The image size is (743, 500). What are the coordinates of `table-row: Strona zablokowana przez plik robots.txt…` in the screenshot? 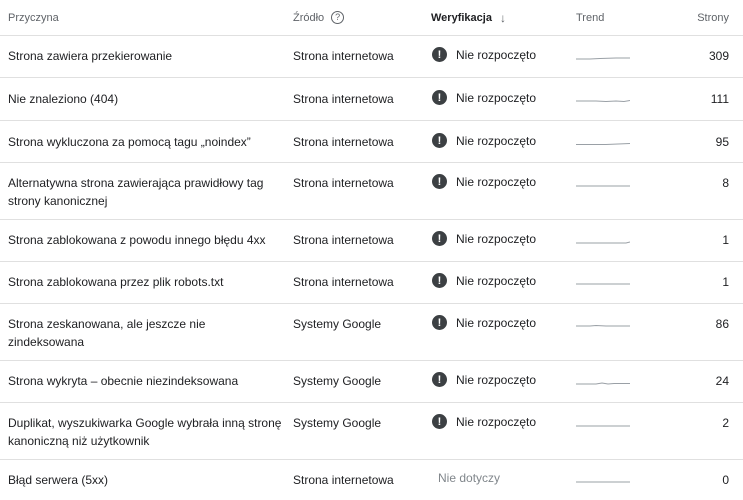 It's located at (371, 283).